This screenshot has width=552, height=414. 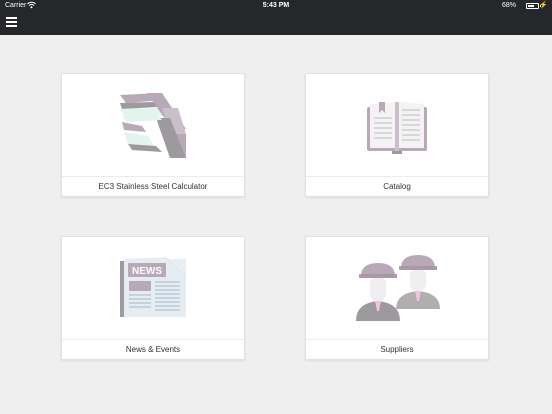 I want to click on battery-icon, so click(x=533, y=6).